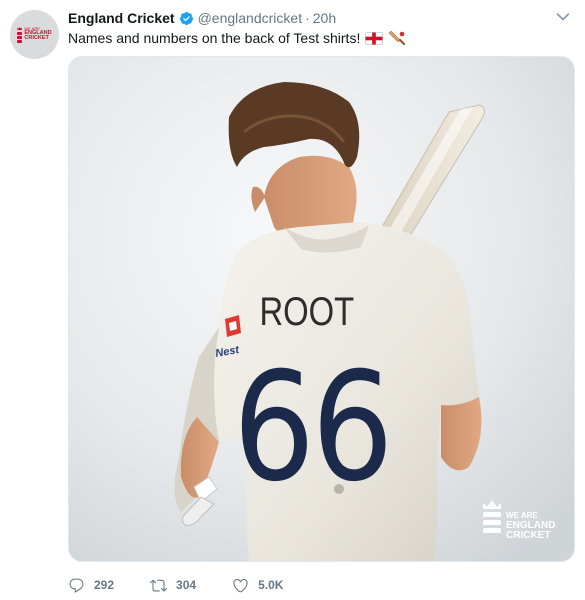 The height and width of the screenshot is (600, 585). I want to click on reply-icon, so click(76, 585).